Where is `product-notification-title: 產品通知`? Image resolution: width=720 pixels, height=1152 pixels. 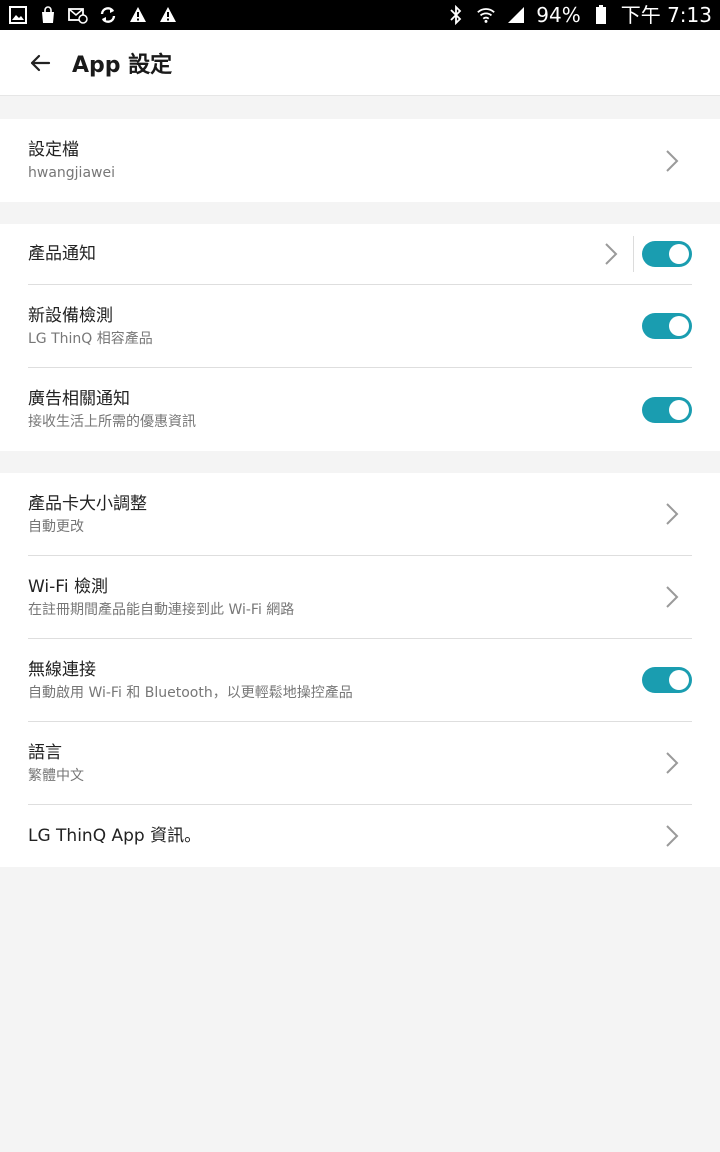
product-notification-title: 產品通知 is located at coordinates (62, 254).